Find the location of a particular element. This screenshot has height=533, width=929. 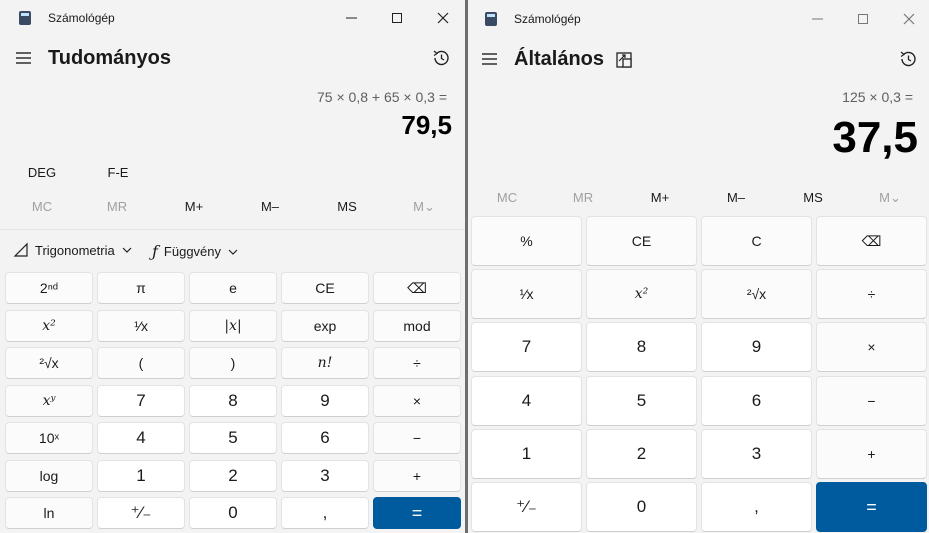

clear-entry-label: CE is located at coordinates (641, 241).